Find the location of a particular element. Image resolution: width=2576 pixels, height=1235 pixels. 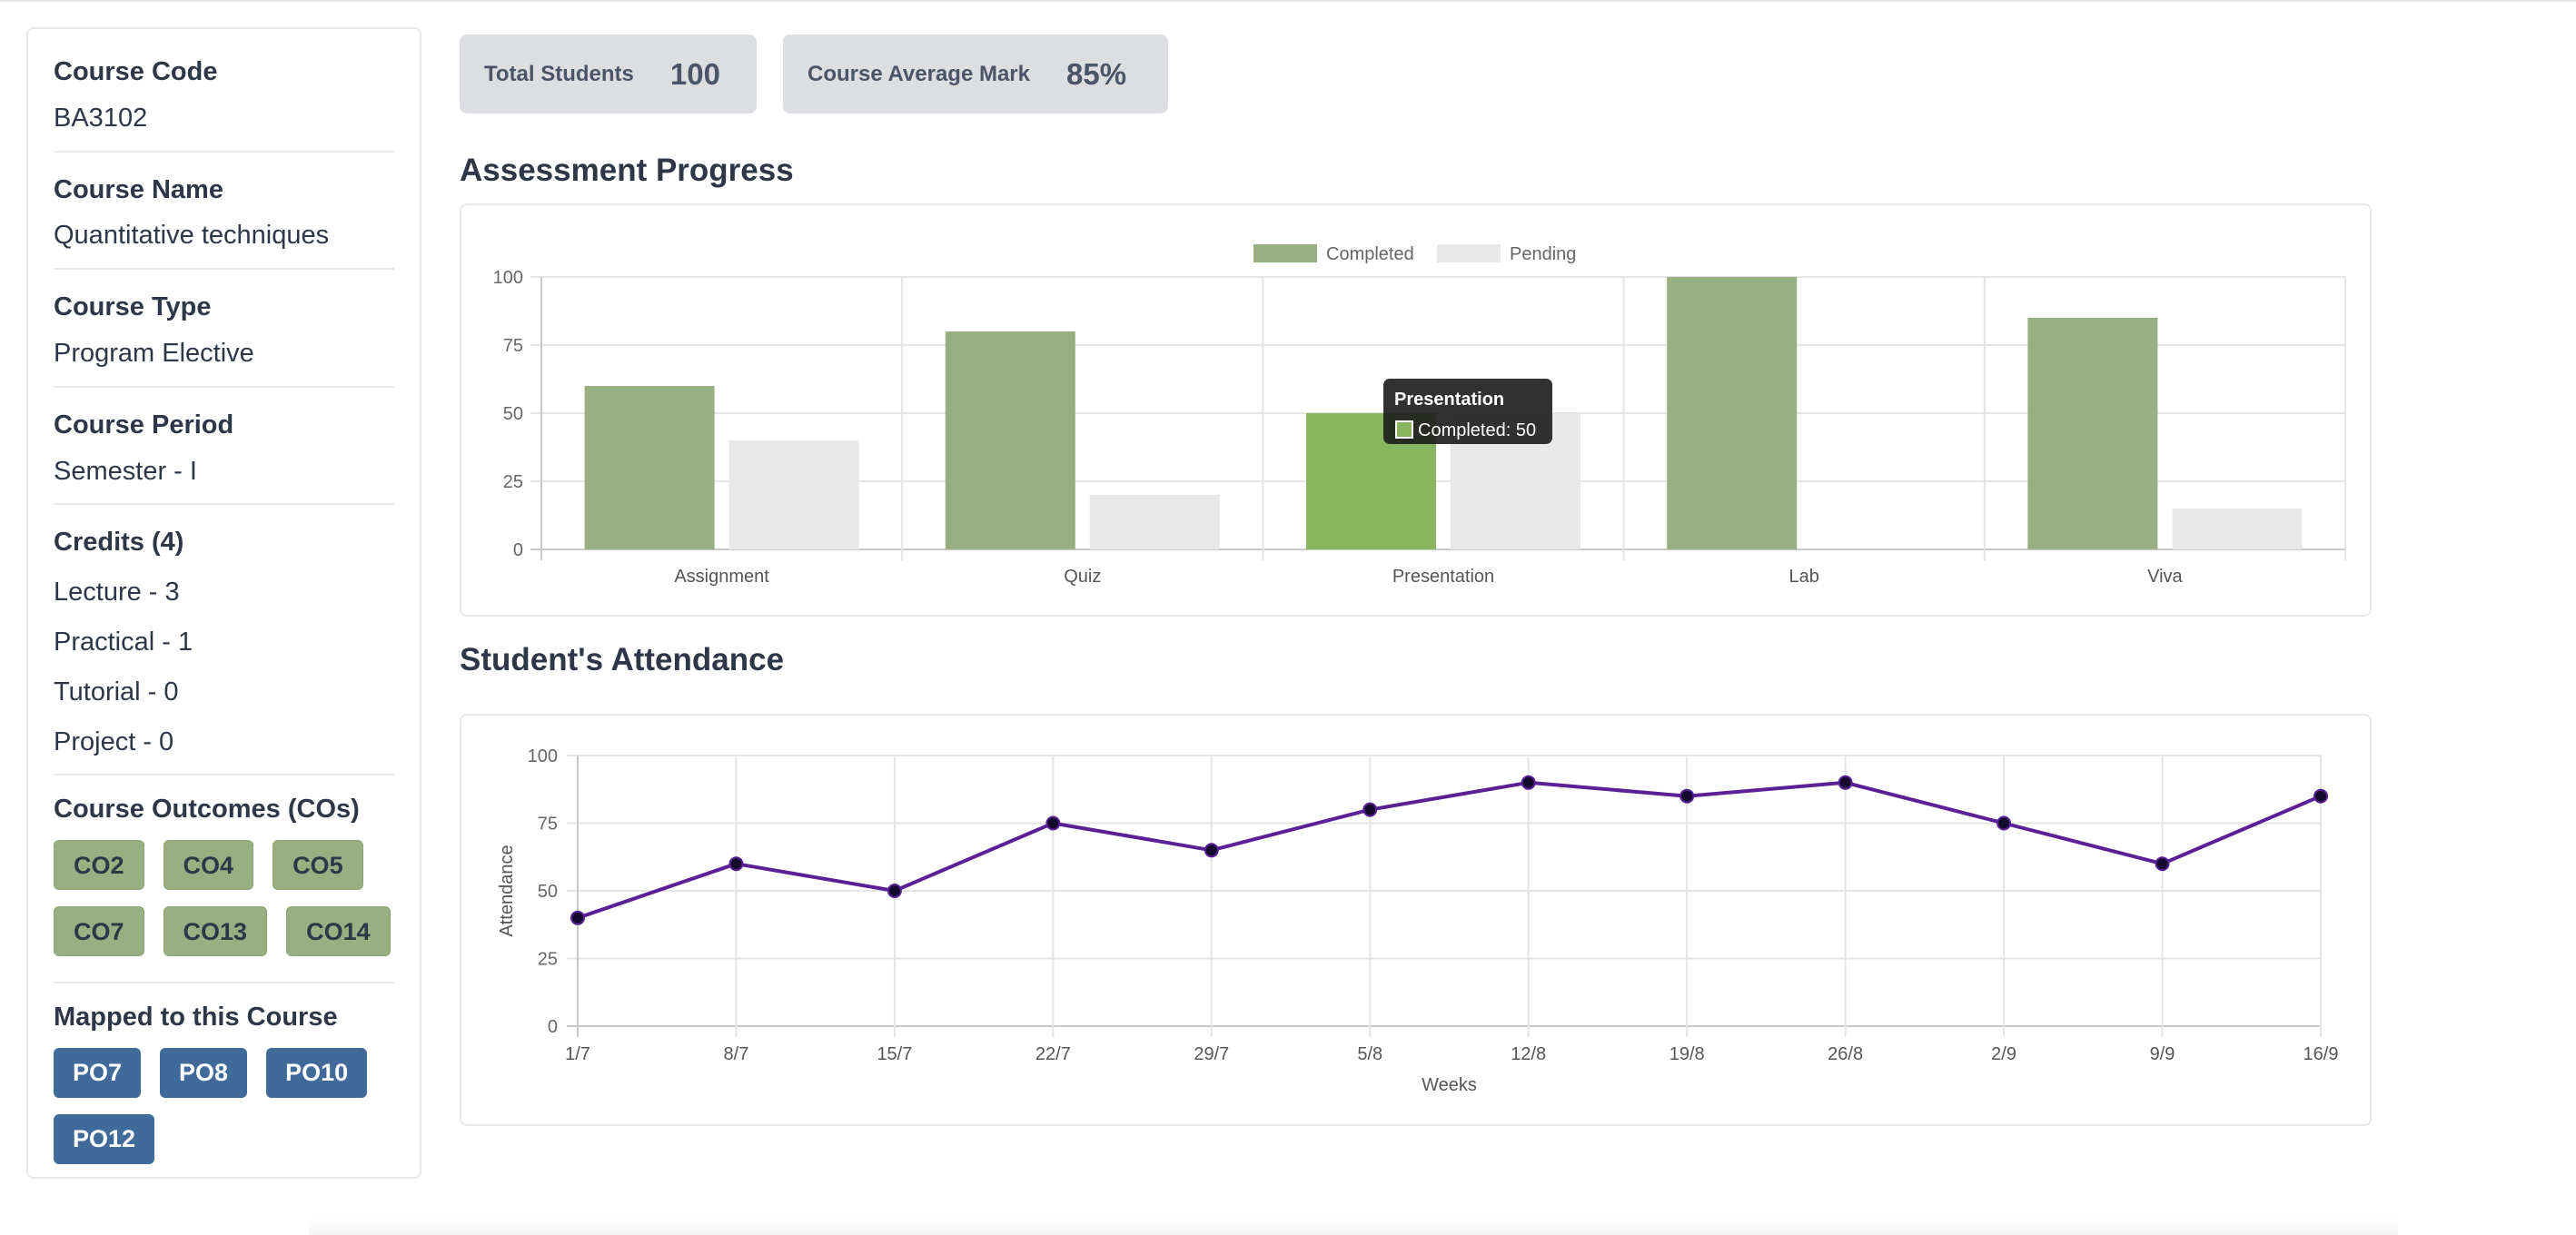

course-outcomes-label: Course Outcomes (COs) is located at coordinates (207, 810).